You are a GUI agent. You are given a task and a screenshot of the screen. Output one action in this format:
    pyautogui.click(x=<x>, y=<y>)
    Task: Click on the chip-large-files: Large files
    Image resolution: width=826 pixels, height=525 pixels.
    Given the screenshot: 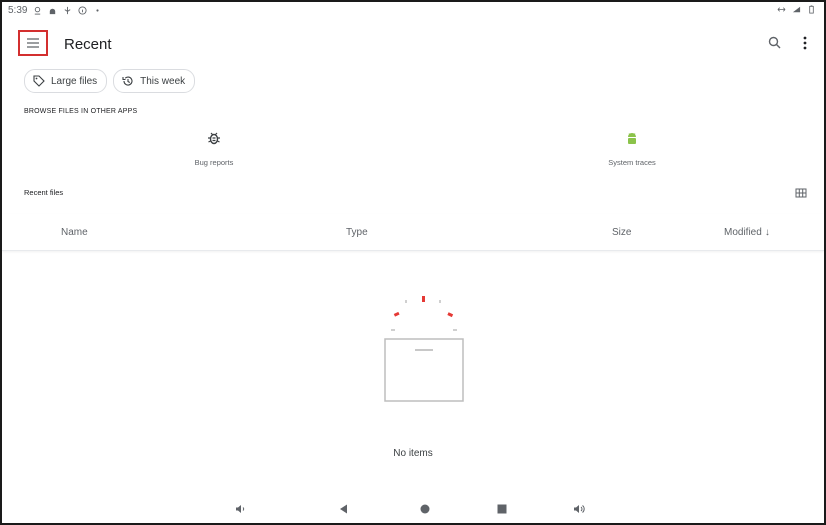 What is the action you would take?
    pyautogui.click(x=66, y=81)
    